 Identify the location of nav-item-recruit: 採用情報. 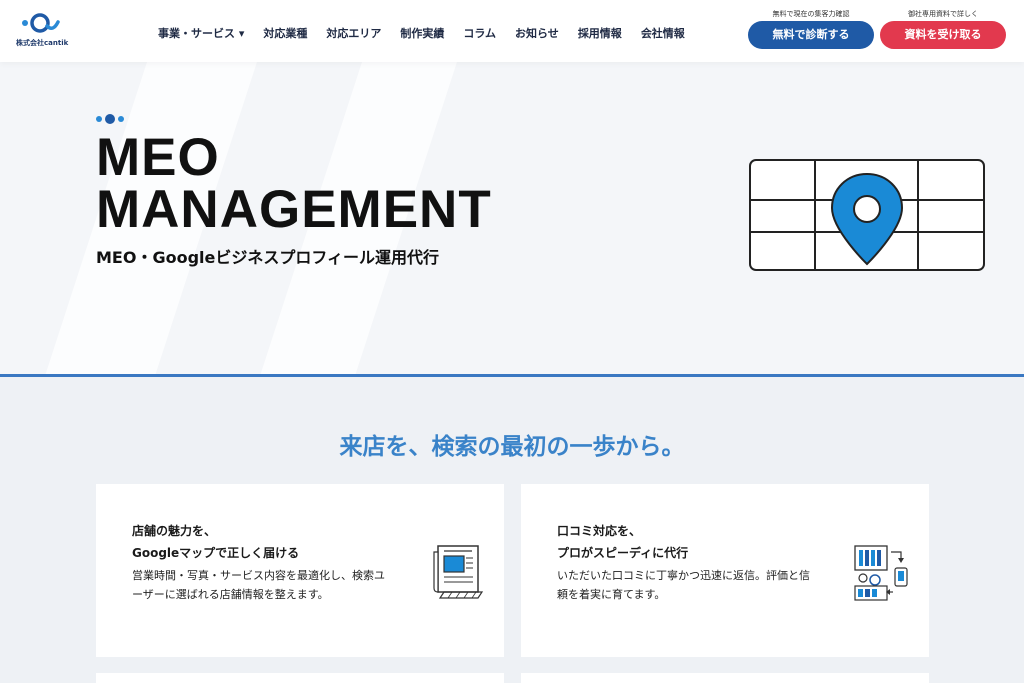
(600, 33).